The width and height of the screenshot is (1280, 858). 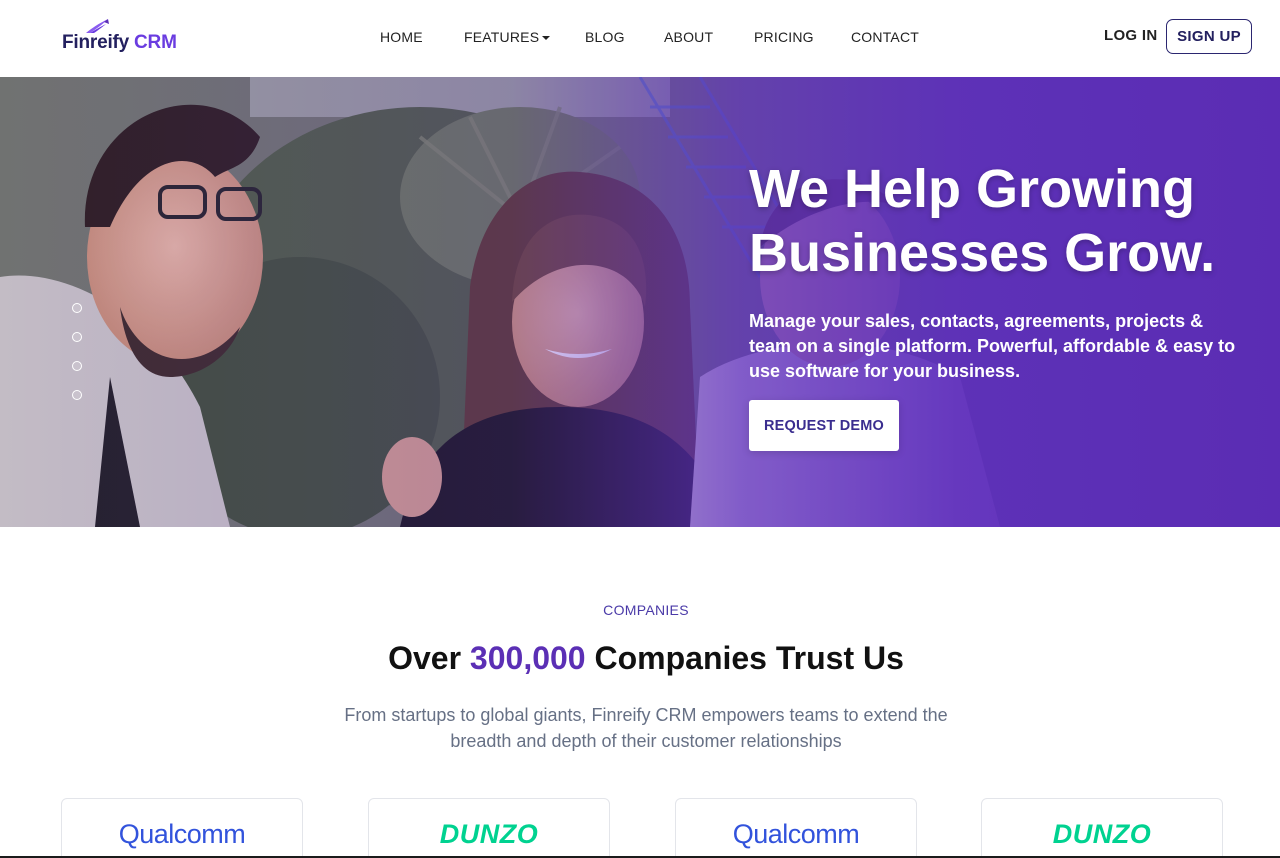 I want to click on brand-suffix: CRM, so click(x=155, y=42).